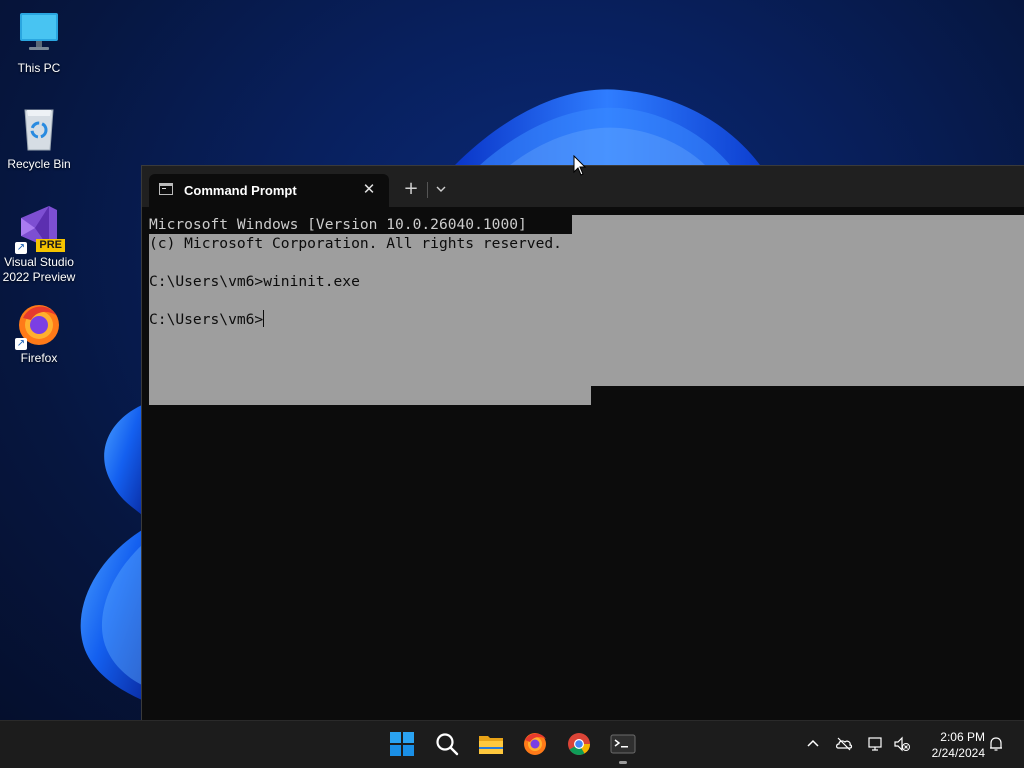 The height and width of the screenshot is (768, 1024). I want to click on clock-time: 2:06 PM, so click(962, 737).